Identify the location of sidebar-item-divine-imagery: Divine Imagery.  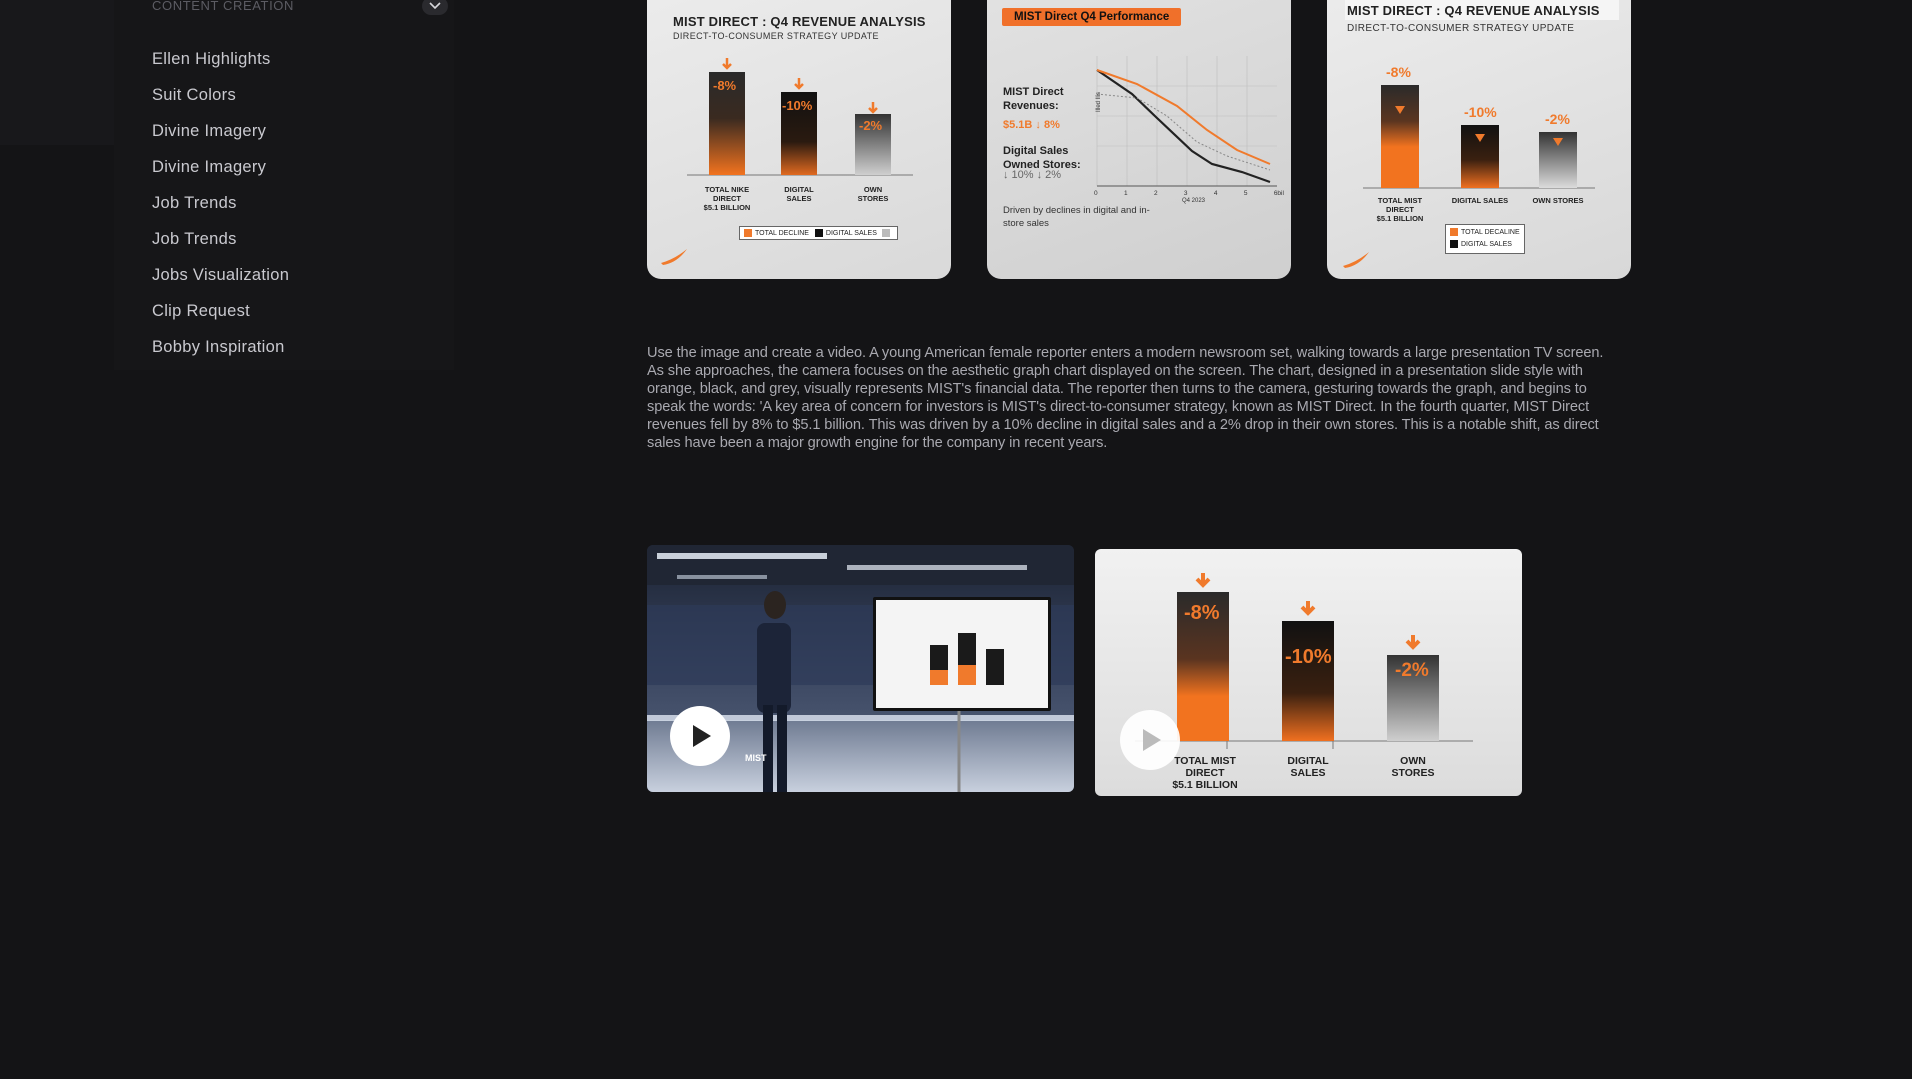
(209, 131).